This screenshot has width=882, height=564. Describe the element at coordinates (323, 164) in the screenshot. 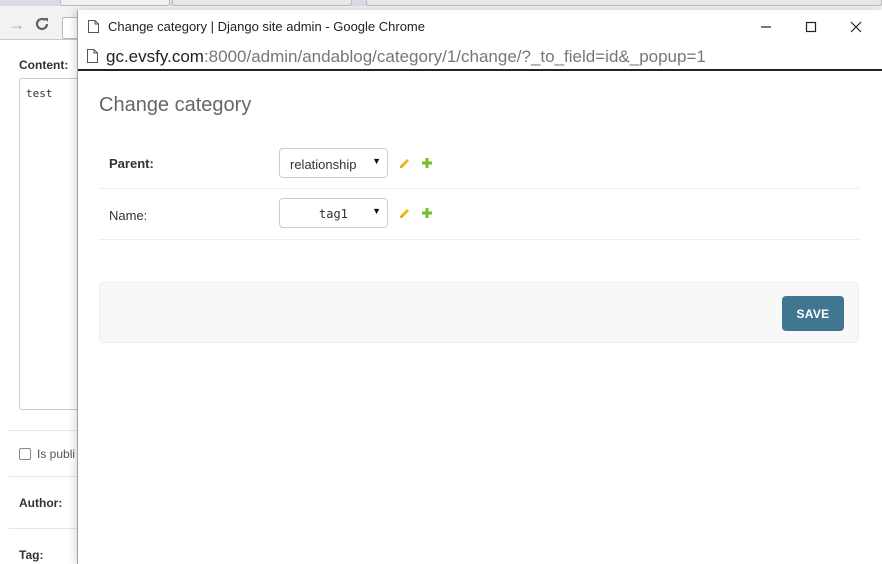

I see `parent-select-value: relationship` at that location.